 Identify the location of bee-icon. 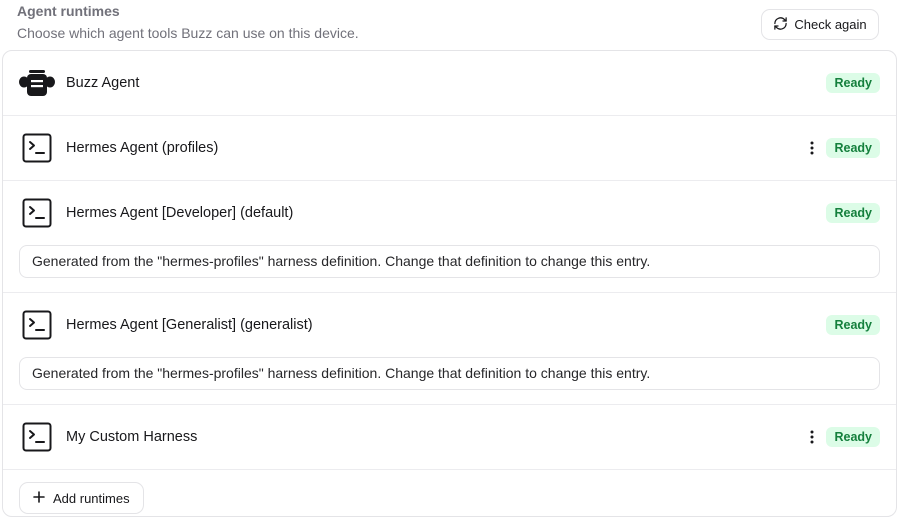
(37, 83).